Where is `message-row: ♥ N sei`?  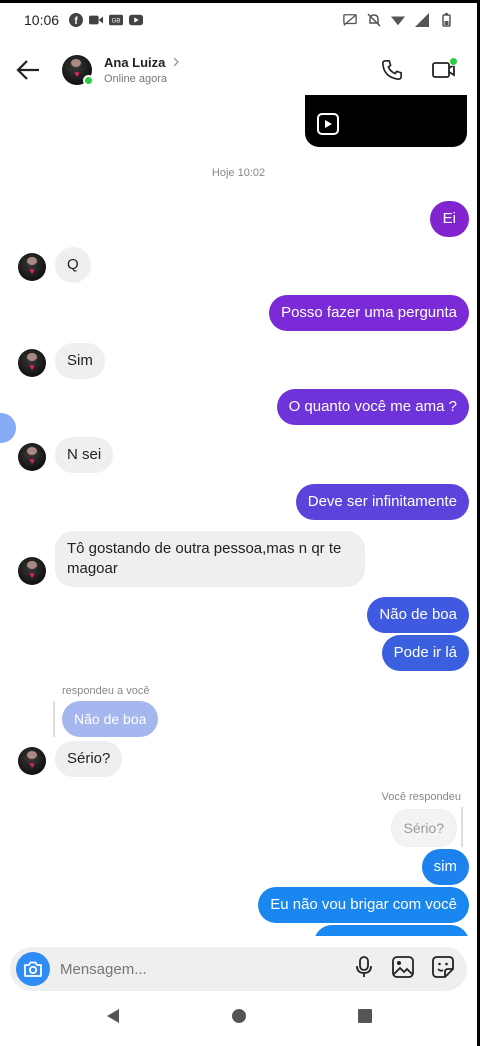
message-row: ♥ N sei is located at coordinates (238, 455).